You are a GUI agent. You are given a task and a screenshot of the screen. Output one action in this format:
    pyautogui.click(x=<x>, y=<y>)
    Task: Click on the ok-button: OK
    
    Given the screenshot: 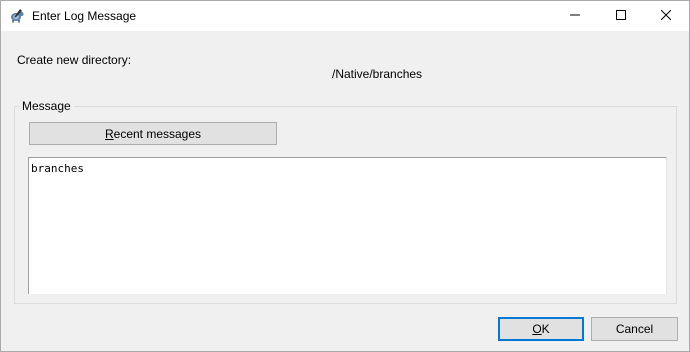 What is the action you would take?
    pyautogui.click(x=541, y=329)
    